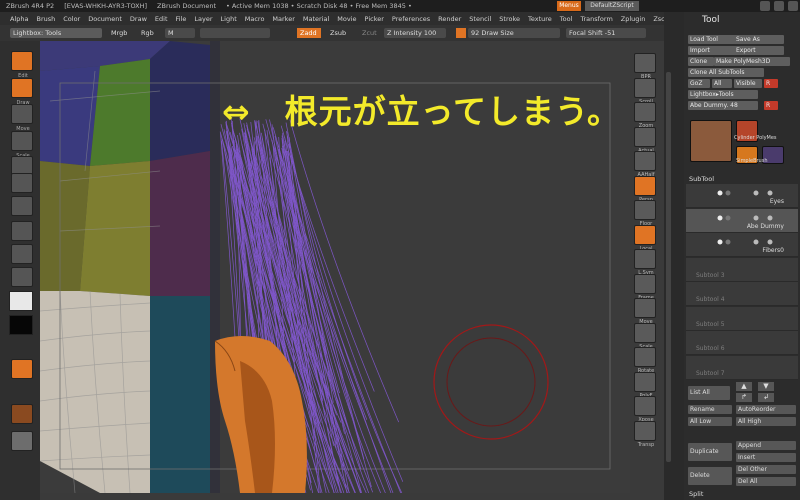  I want to click on menu-light: Light, so click(229, 19).